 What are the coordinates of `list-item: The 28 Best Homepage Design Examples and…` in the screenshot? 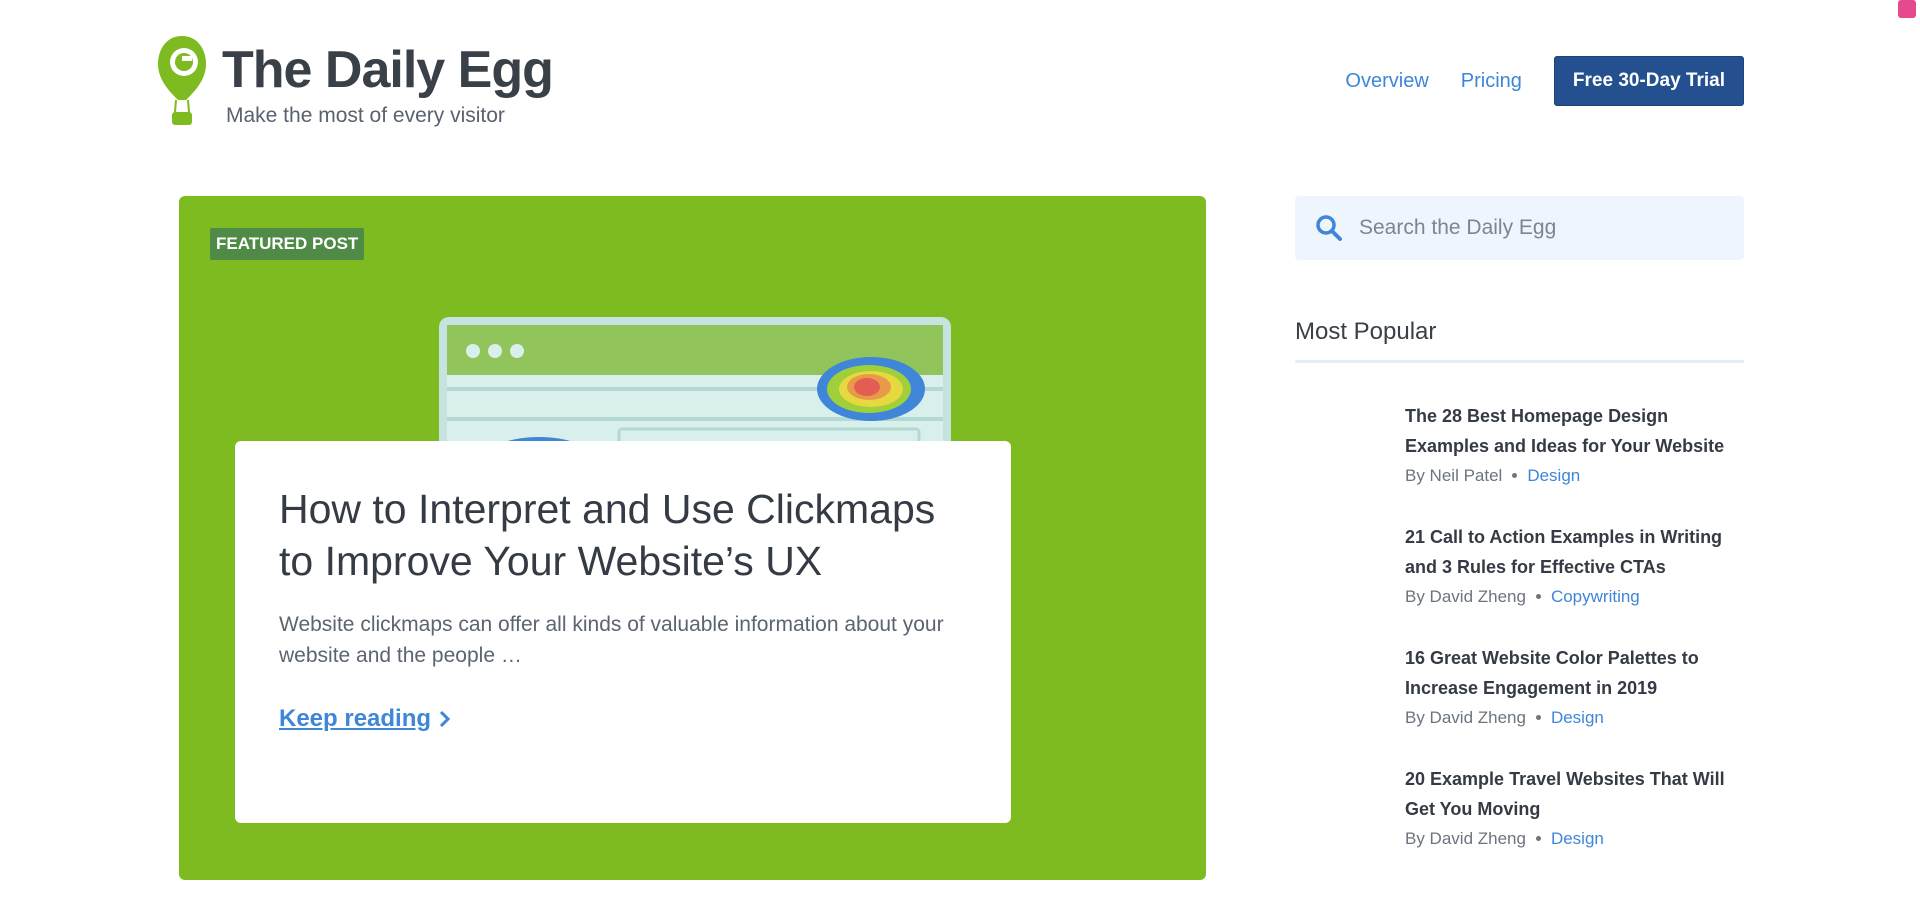 It's located at (1519, 446).